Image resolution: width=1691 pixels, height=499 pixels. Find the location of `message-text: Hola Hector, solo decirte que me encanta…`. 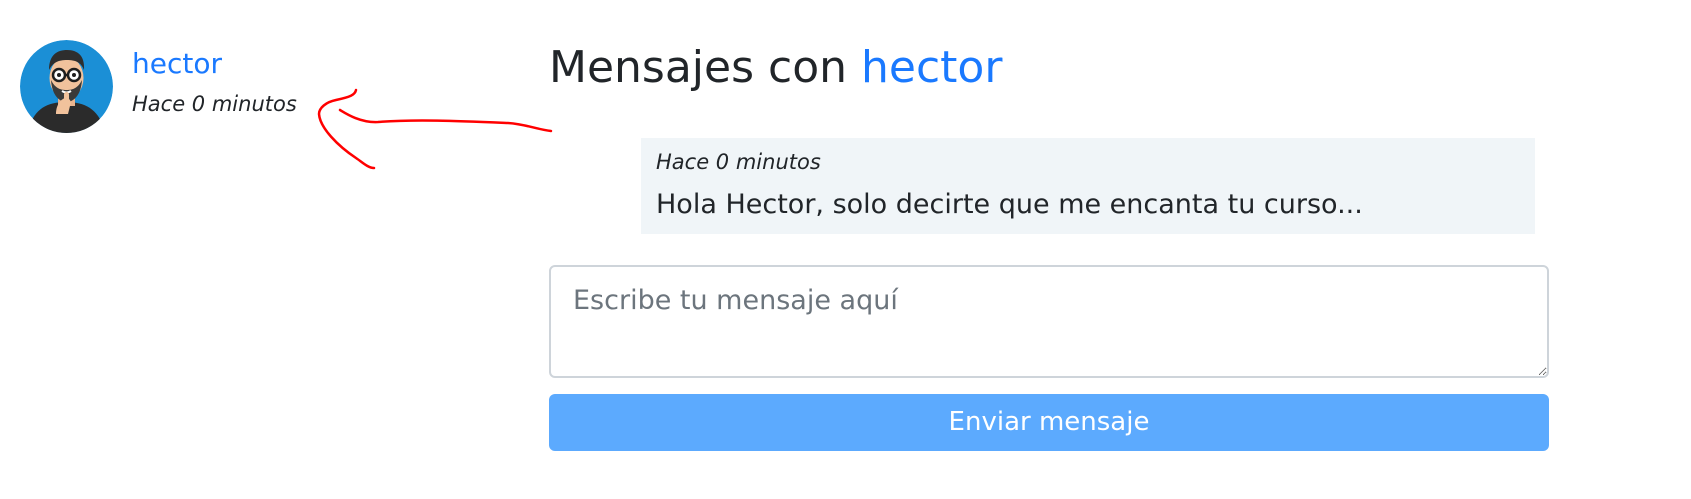

message-text: Hola Hector, solo decirte que me encanta… is located at coordinates (1009, 204).